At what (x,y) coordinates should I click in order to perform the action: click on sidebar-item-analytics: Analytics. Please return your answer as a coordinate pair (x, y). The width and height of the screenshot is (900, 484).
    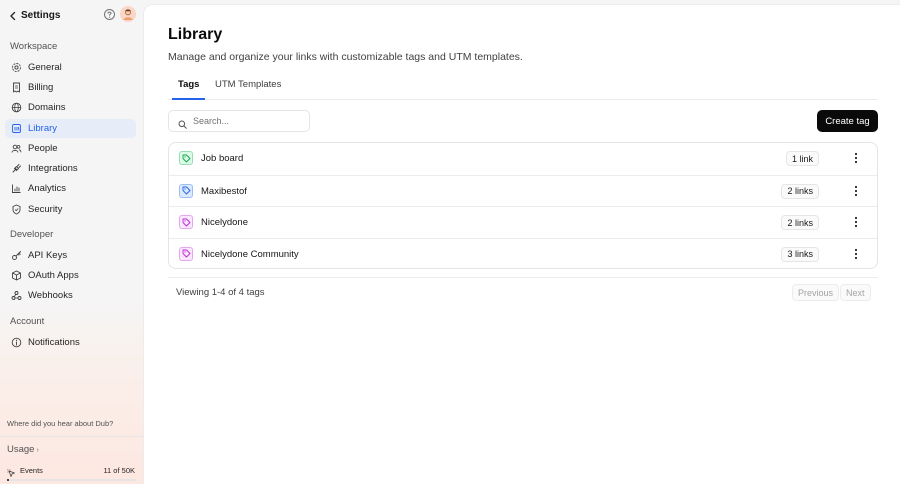
    Looking at the image, I should click on (70, 188).